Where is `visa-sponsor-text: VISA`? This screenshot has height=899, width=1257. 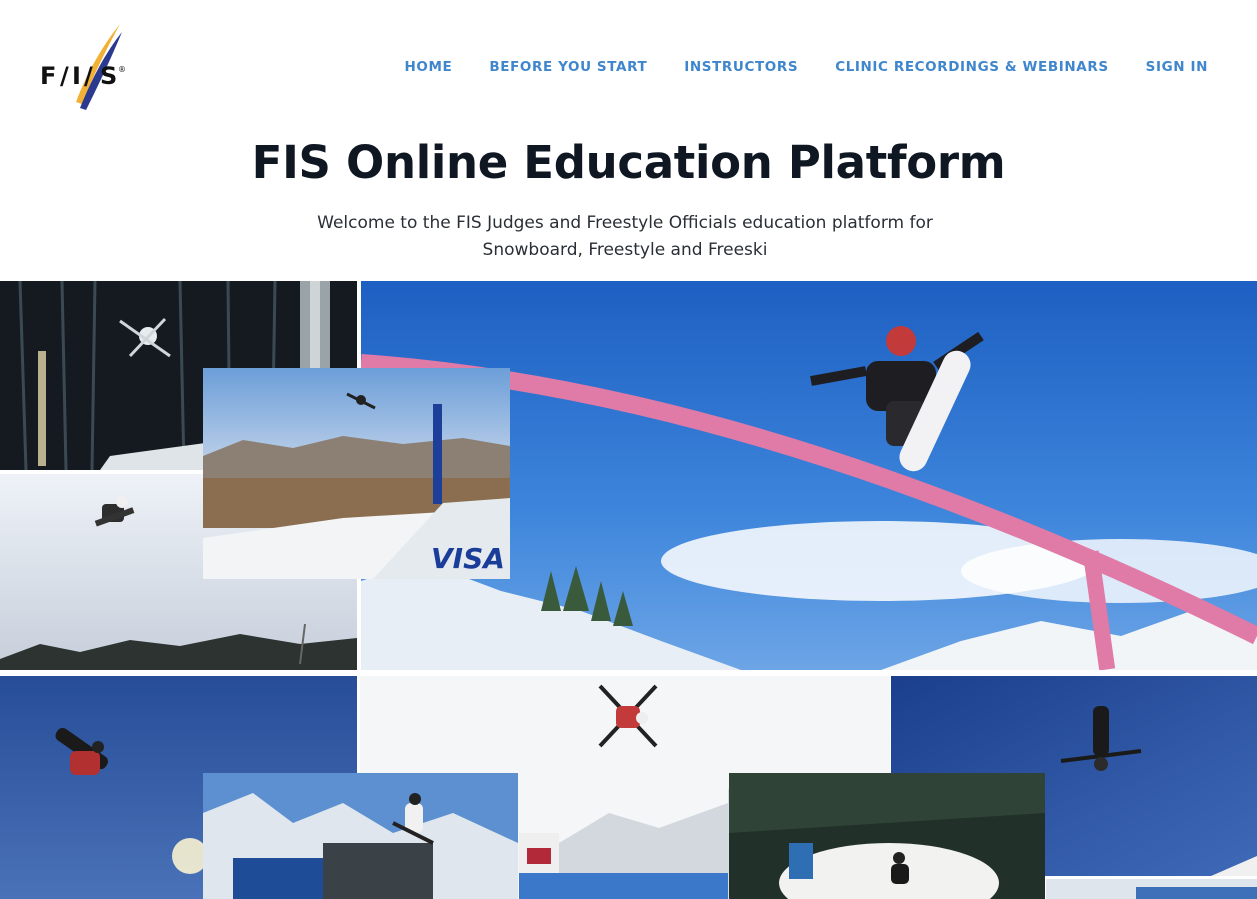
visa-sponsor-text: VISA is located at coordinates (468, 558).